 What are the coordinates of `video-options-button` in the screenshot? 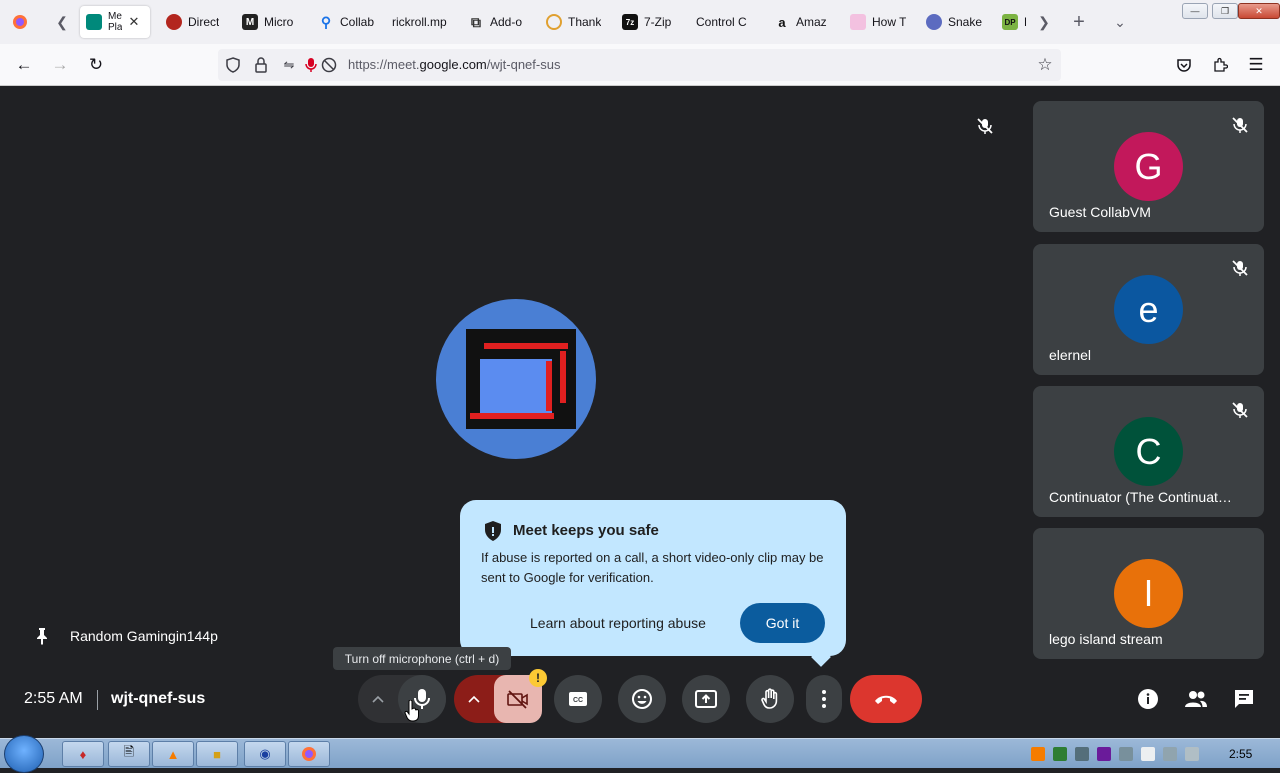 It's located at (474, 699).